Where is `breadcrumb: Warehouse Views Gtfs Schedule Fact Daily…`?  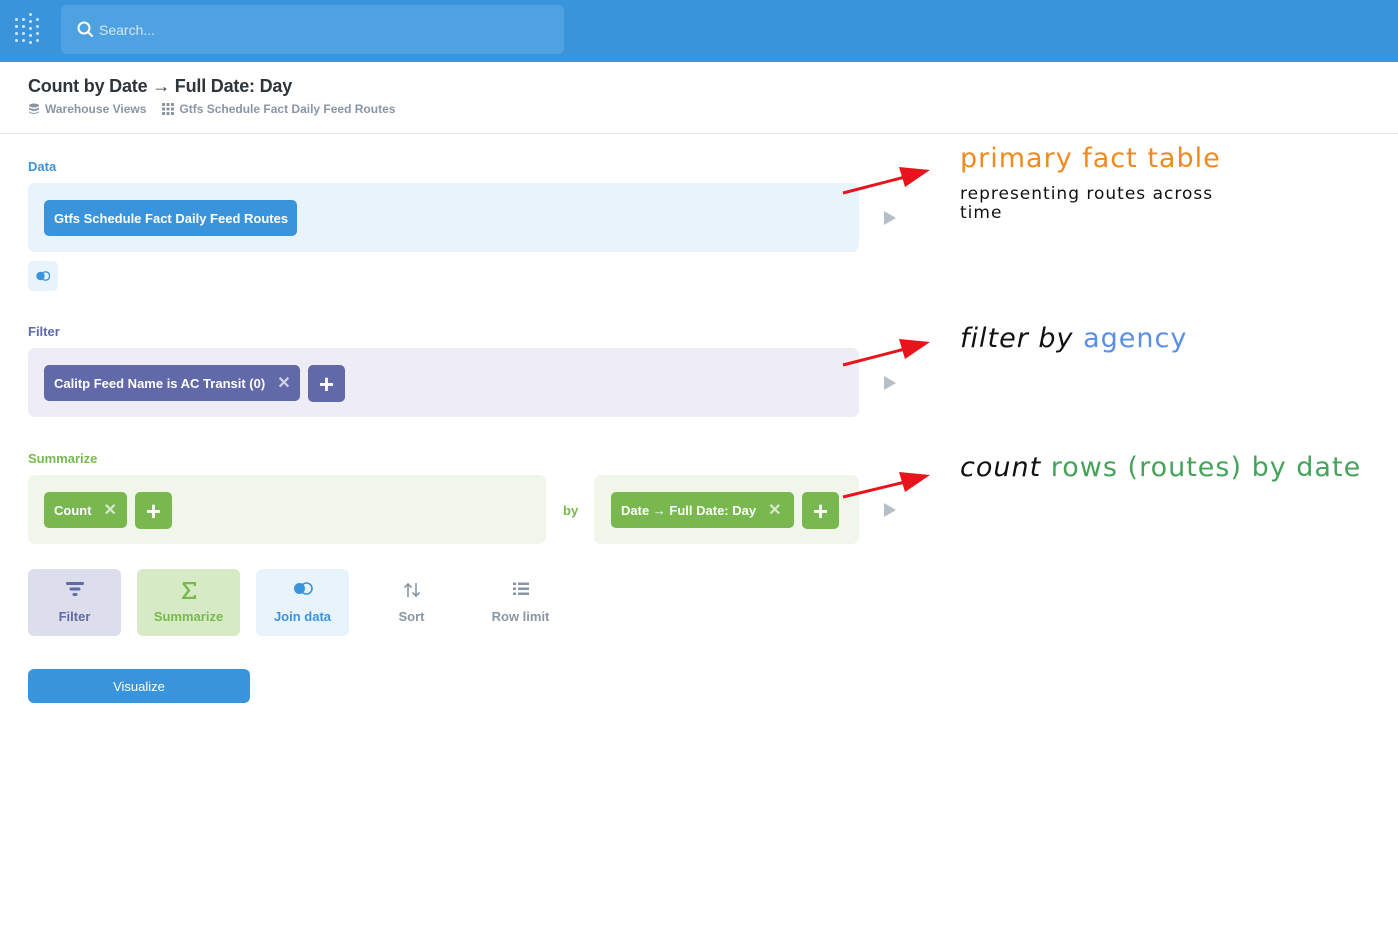 breadcrumb: Warehouse Views Gtfs Schedule Fact Daily… is located at coordinates (219, 109).